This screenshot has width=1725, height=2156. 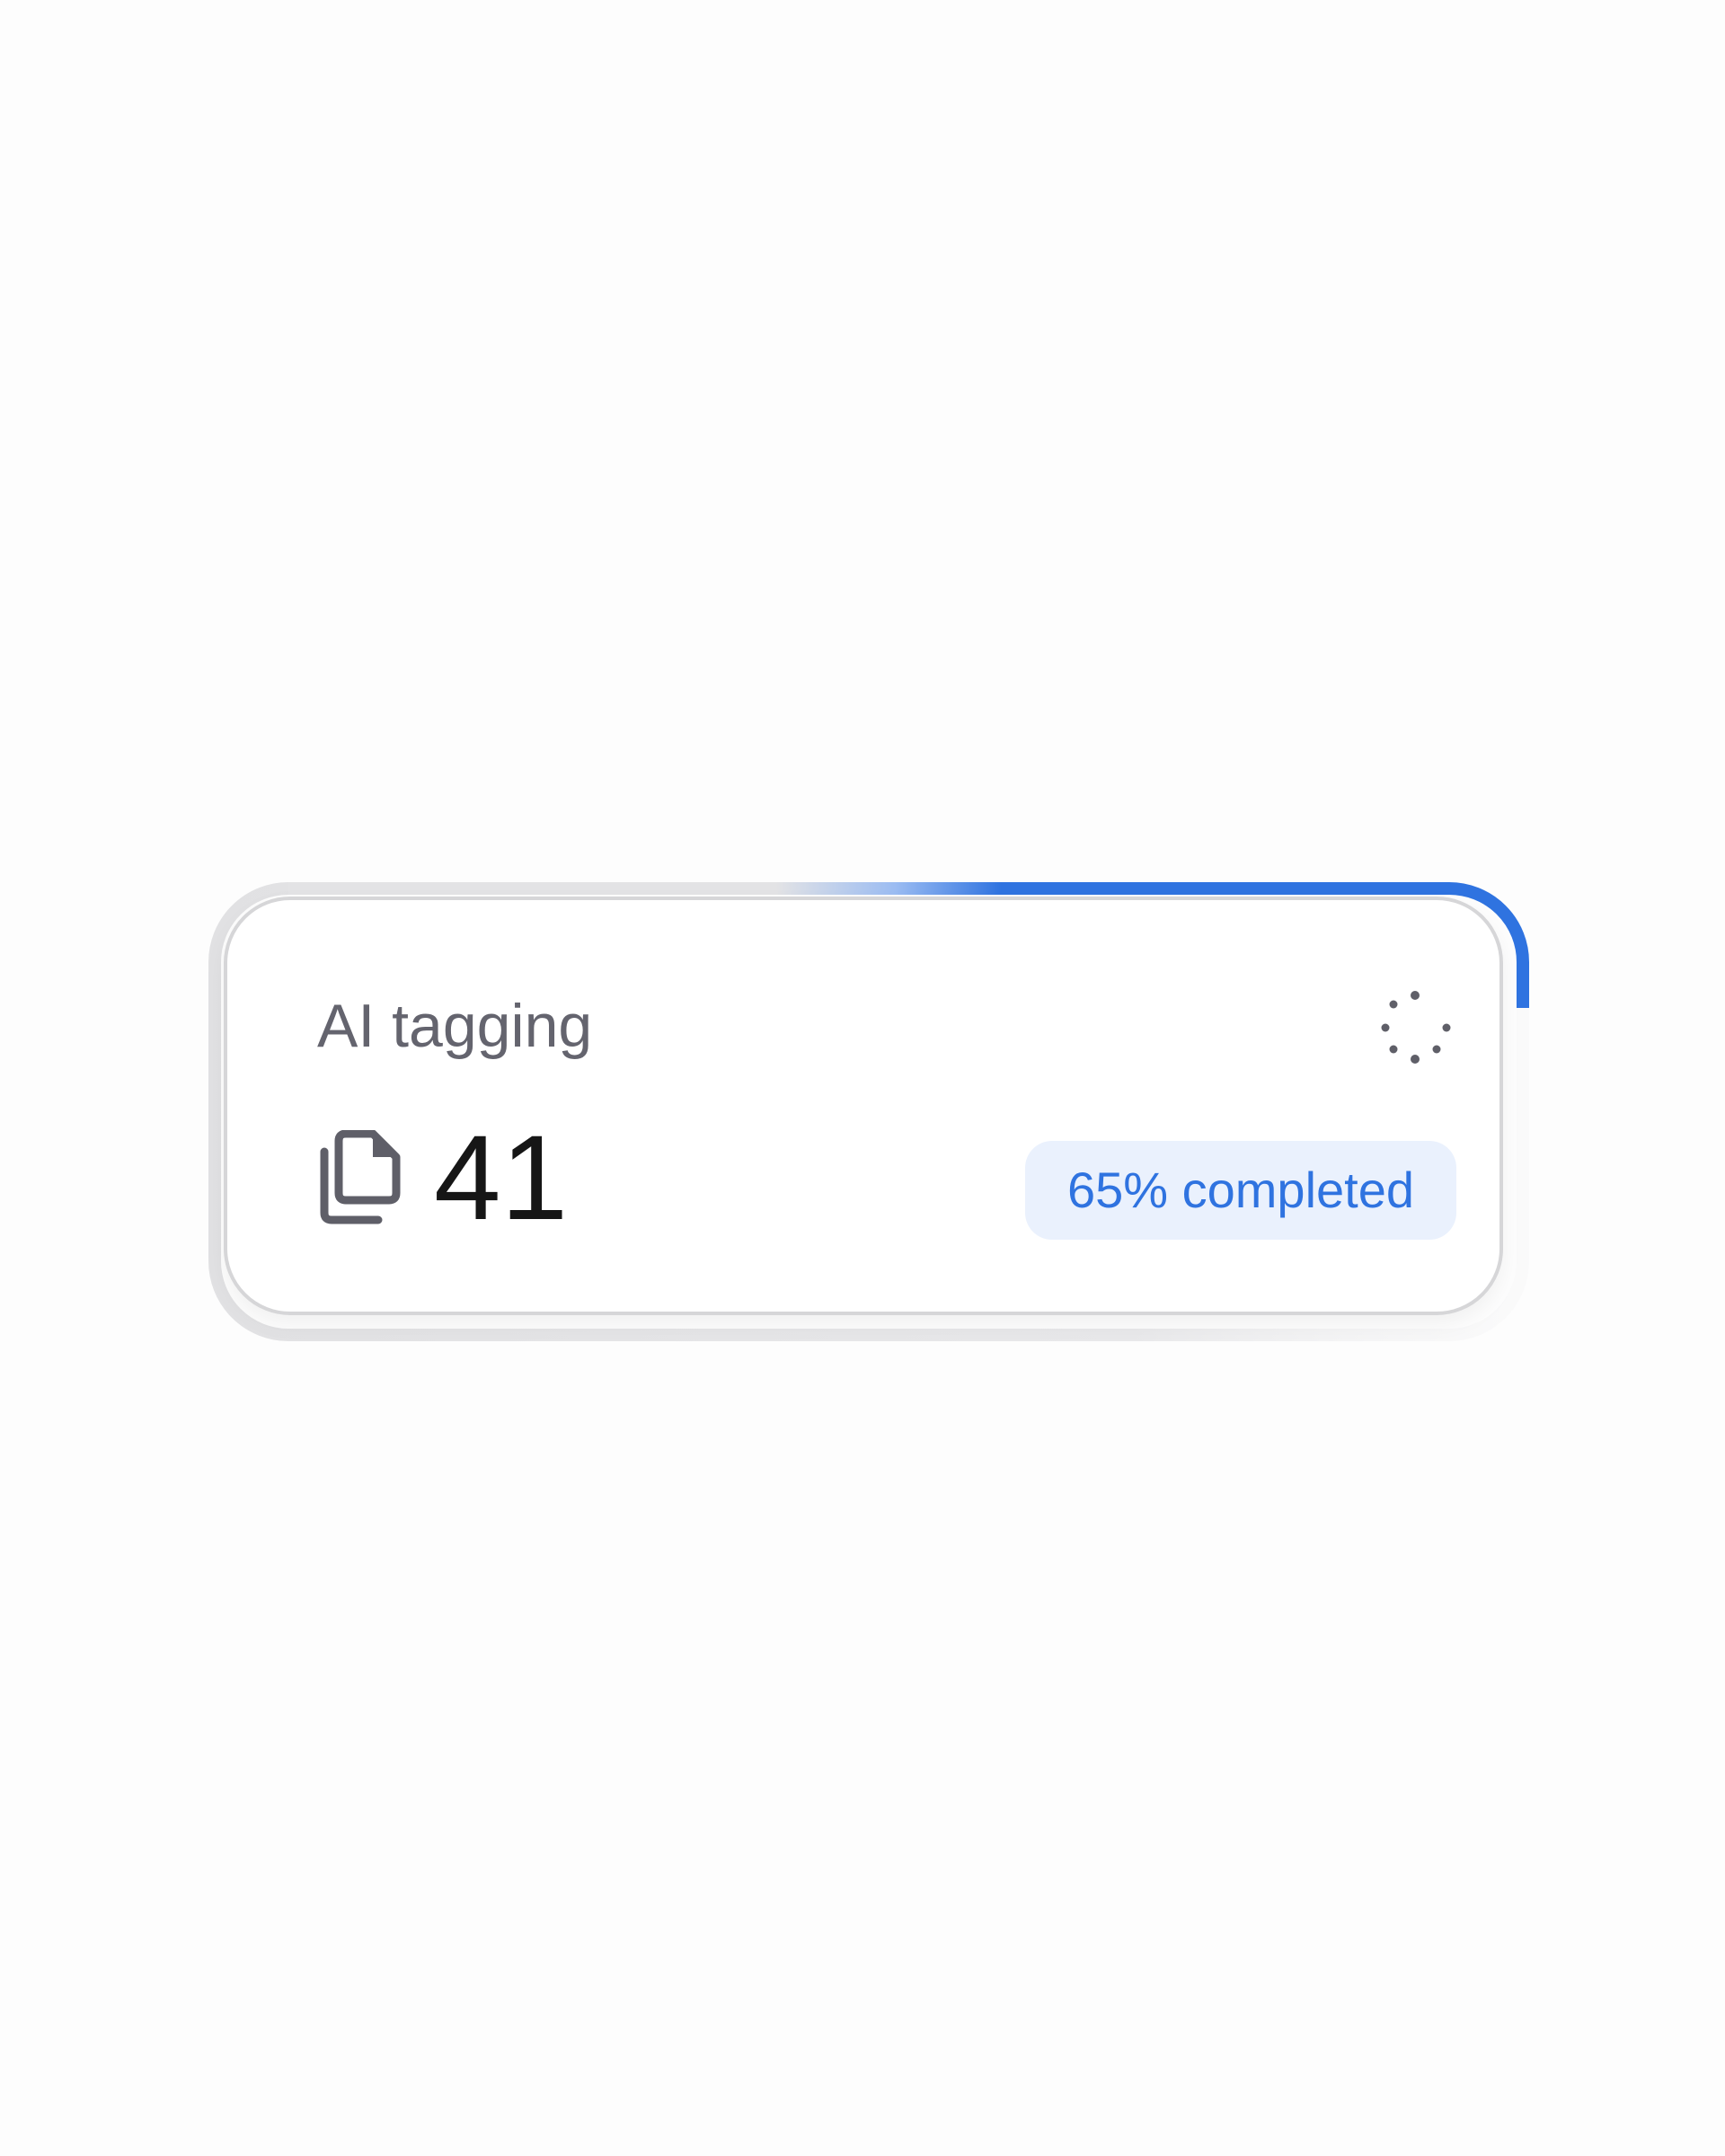 I want to click on status-badge-label: 65% completed, so click(x=1240, y=1190).